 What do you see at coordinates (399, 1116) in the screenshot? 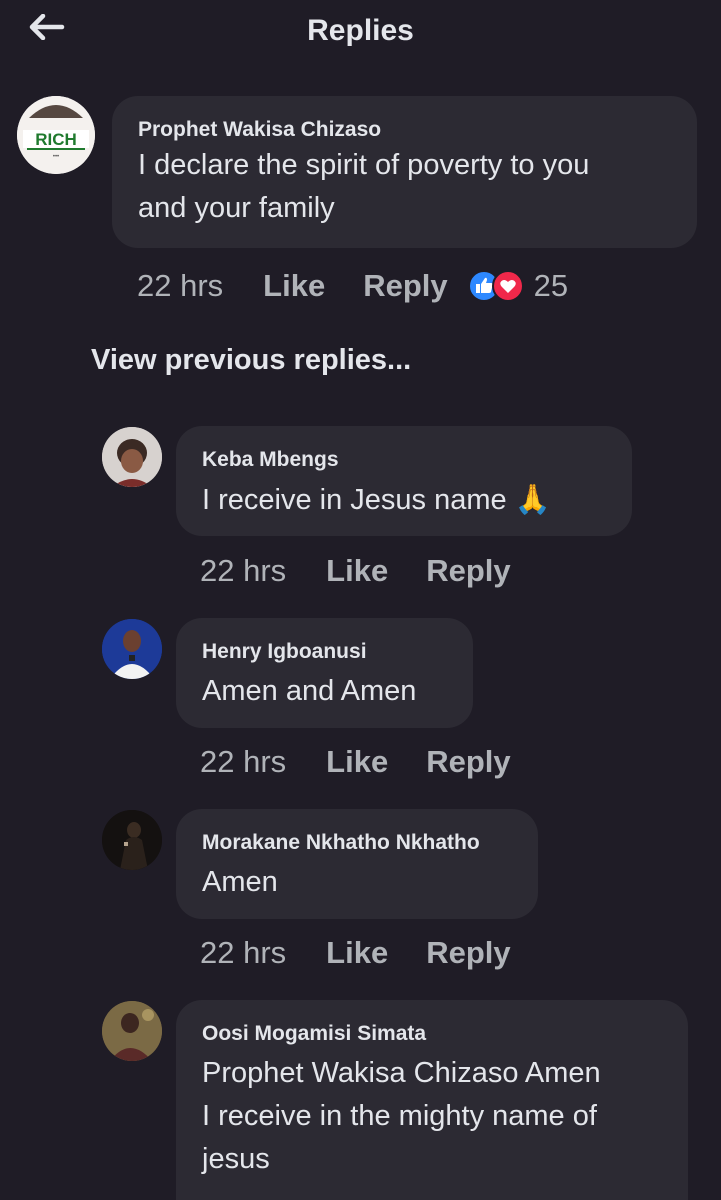
I see `comment-text: I receive in the mighty name of` at bounding box center [399, 1116].